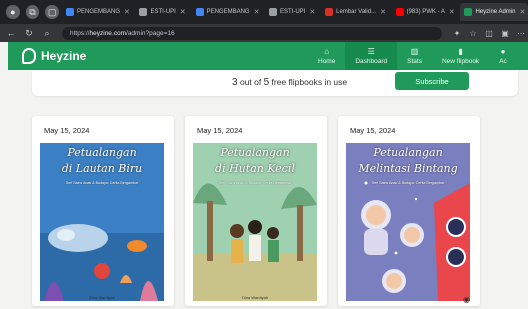  I want to click on heyzine-logo-icon, so click(29, 56).